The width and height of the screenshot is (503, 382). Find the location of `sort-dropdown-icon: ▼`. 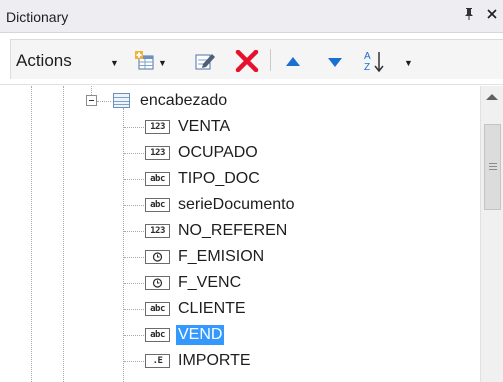

sort-dropdown-icon: ▼ is located at coordinates (408, 63).